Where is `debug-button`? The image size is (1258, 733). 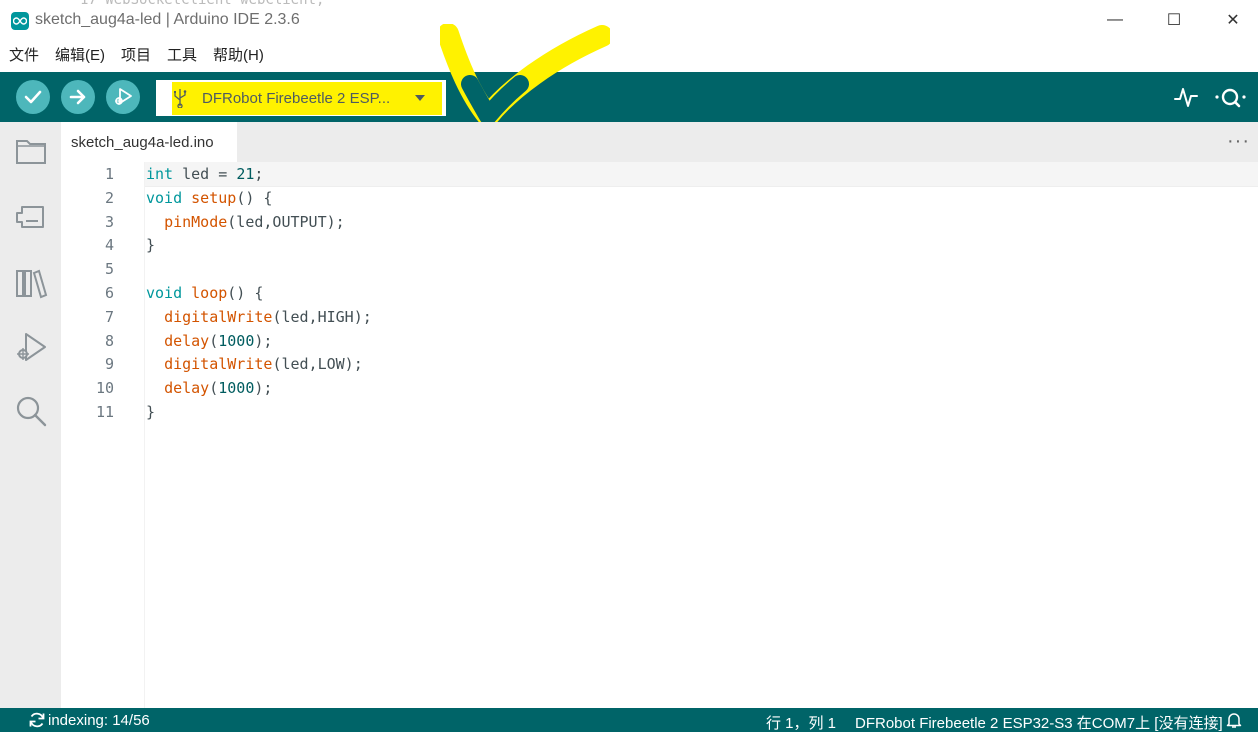 debug-button is located at coordinates (123, 97).